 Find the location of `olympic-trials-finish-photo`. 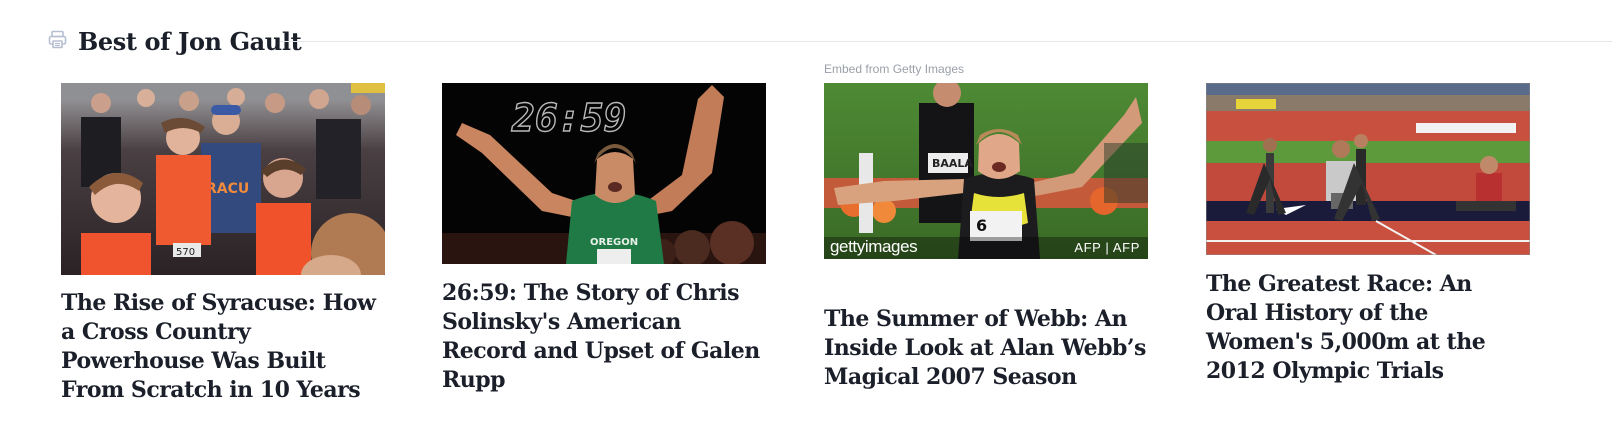

olympic-trials-finish-photo is located at coordinates (1368, 169).